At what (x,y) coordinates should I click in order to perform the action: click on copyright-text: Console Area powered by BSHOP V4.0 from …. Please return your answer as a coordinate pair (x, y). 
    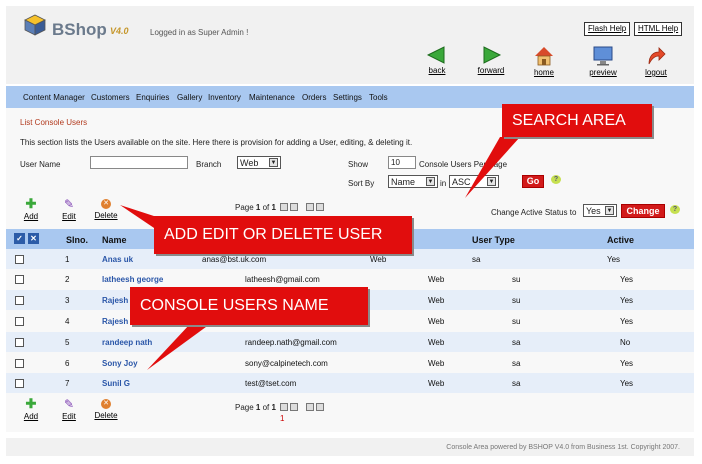
    Looking at the image, I should click on (563, 447).